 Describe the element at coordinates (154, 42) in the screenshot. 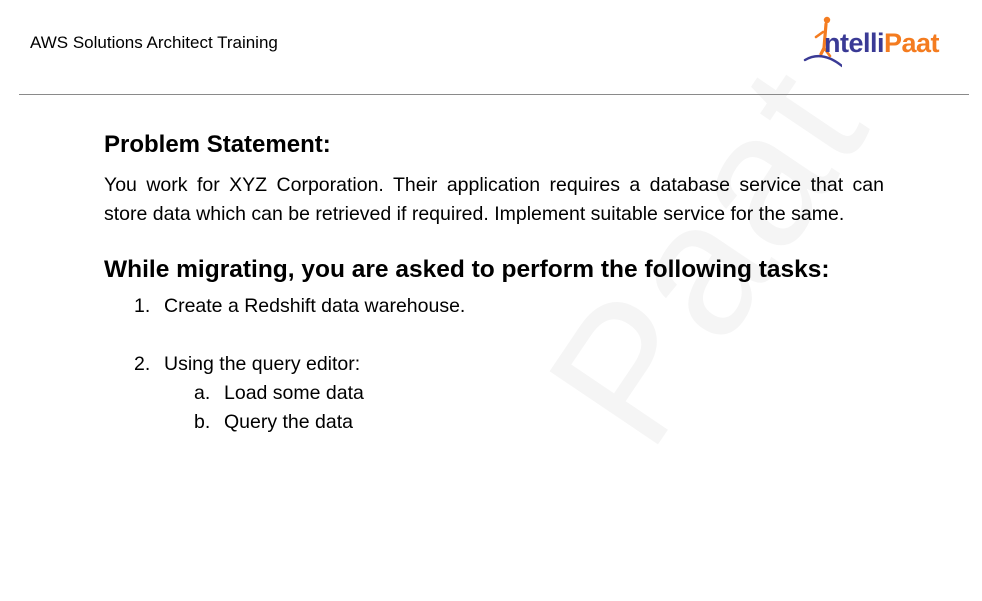

I see `course-title: AWS Solutions Architect Training` at that location.